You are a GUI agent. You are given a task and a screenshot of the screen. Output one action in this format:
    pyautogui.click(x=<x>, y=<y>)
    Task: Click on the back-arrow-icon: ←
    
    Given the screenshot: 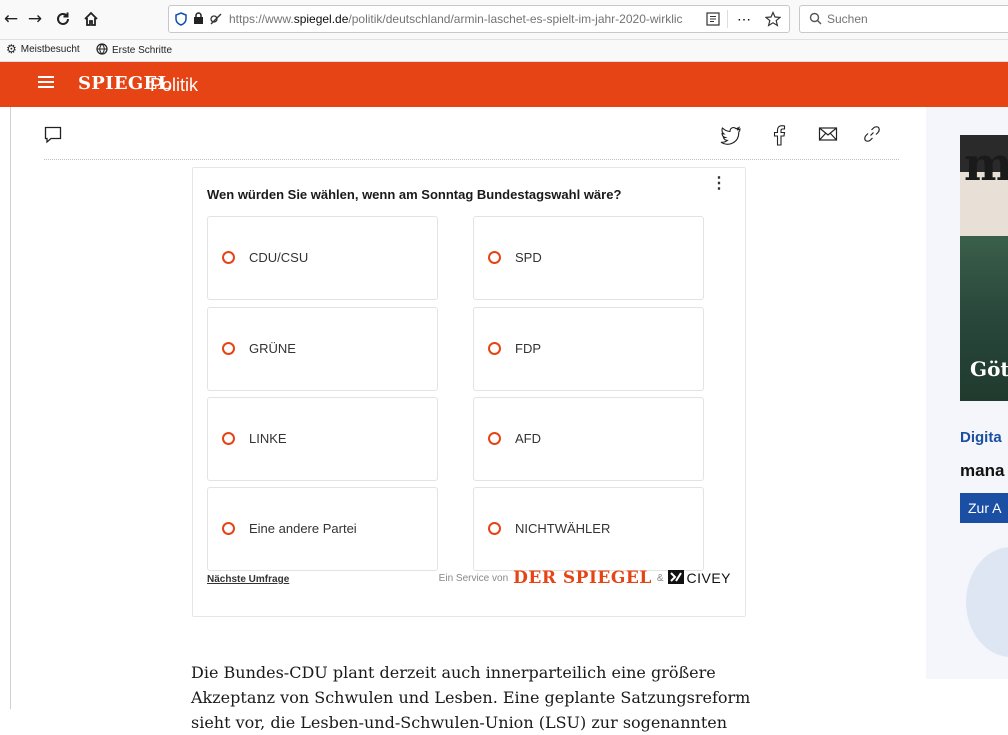 What is the action you would take?
    pyautogui.click(x=11, y=19)
    